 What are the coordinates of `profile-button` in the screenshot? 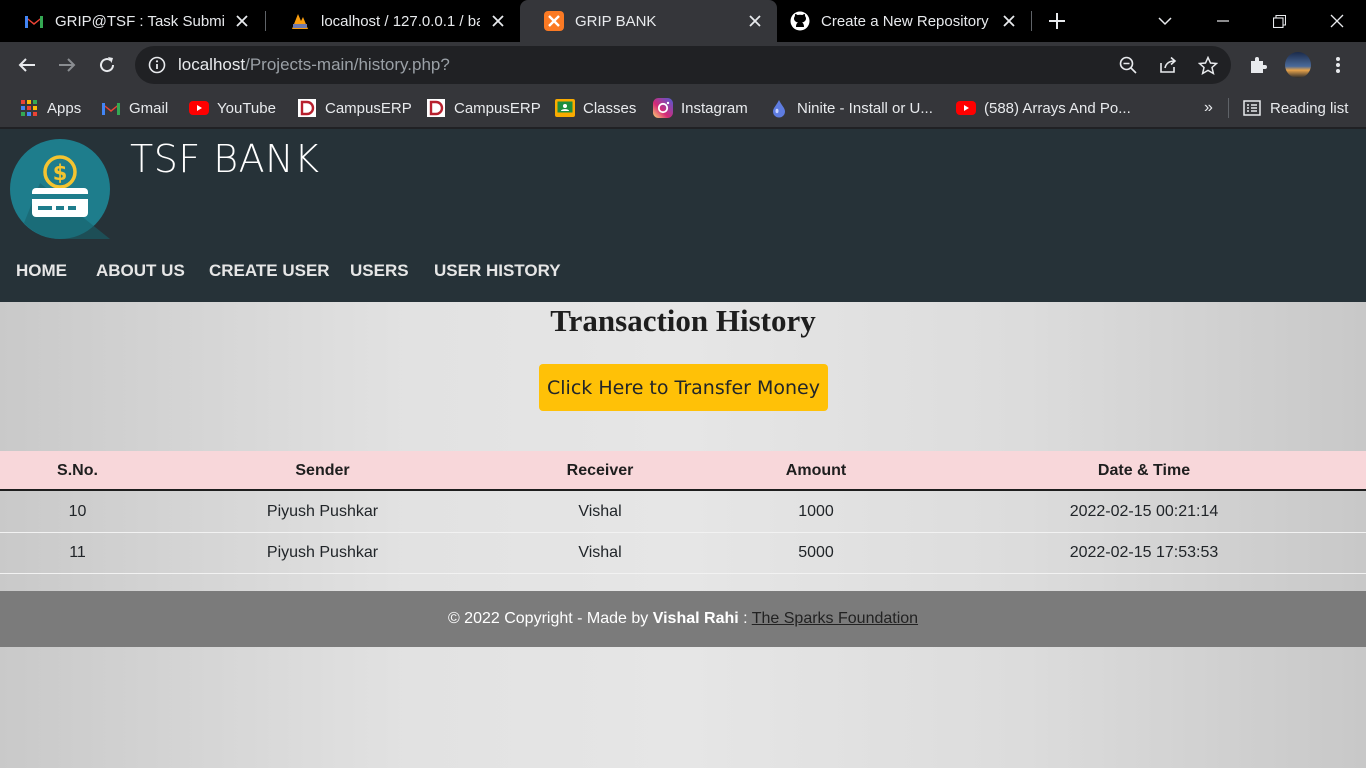 It's located at (1298, 65).